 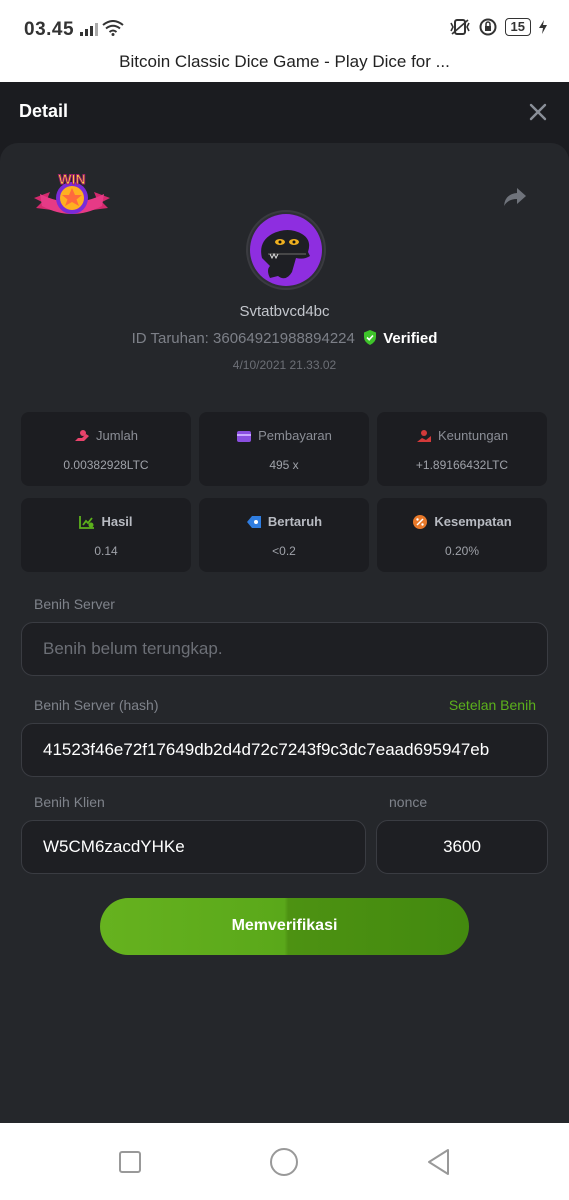 I want to click on verified-shield-icon, so click(x=370, y=337).